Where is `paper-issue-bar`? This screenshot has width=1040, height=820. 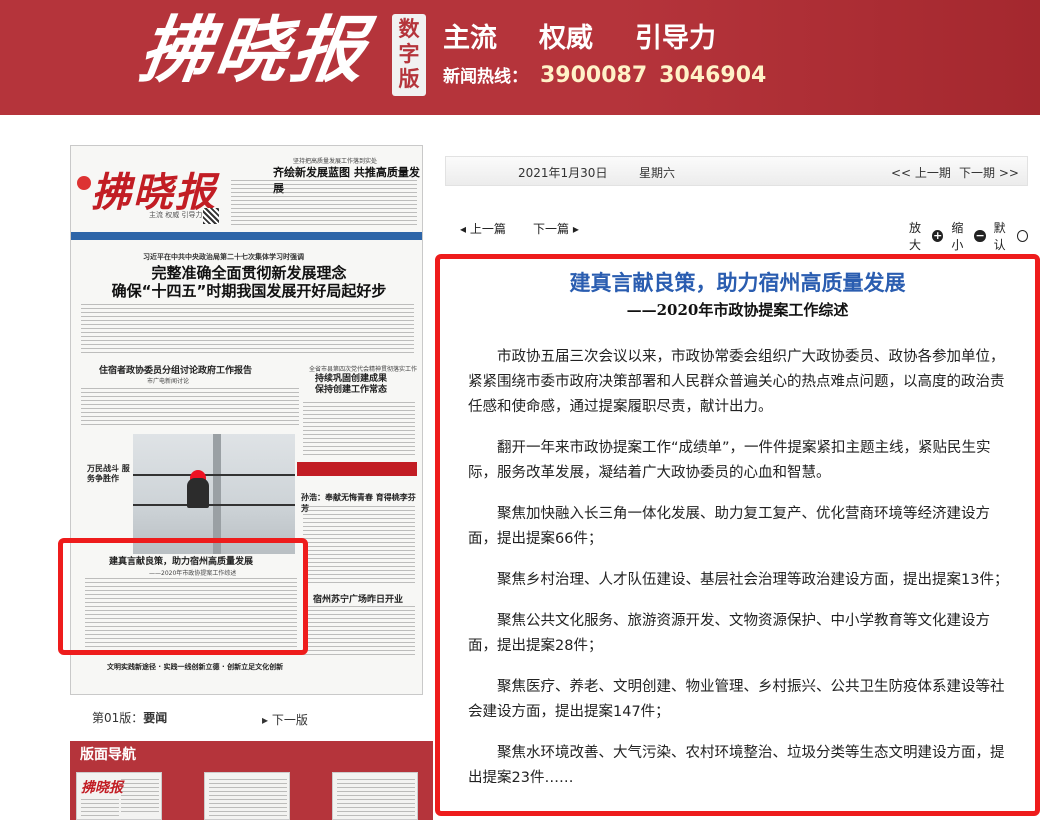
paper-issue-bar is located at coordinates (246, 236).